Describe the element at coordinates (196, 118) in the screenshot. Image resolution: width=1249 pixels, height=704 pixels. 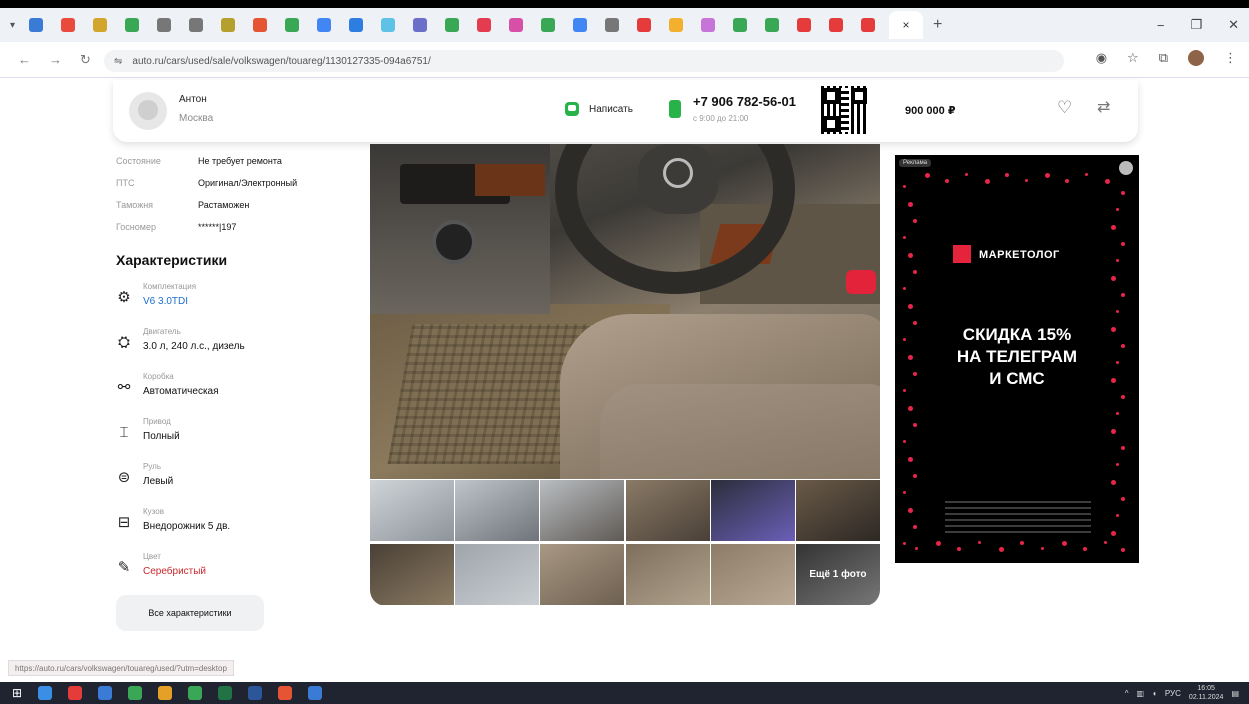
I see `seller-city: Москва` at that location.